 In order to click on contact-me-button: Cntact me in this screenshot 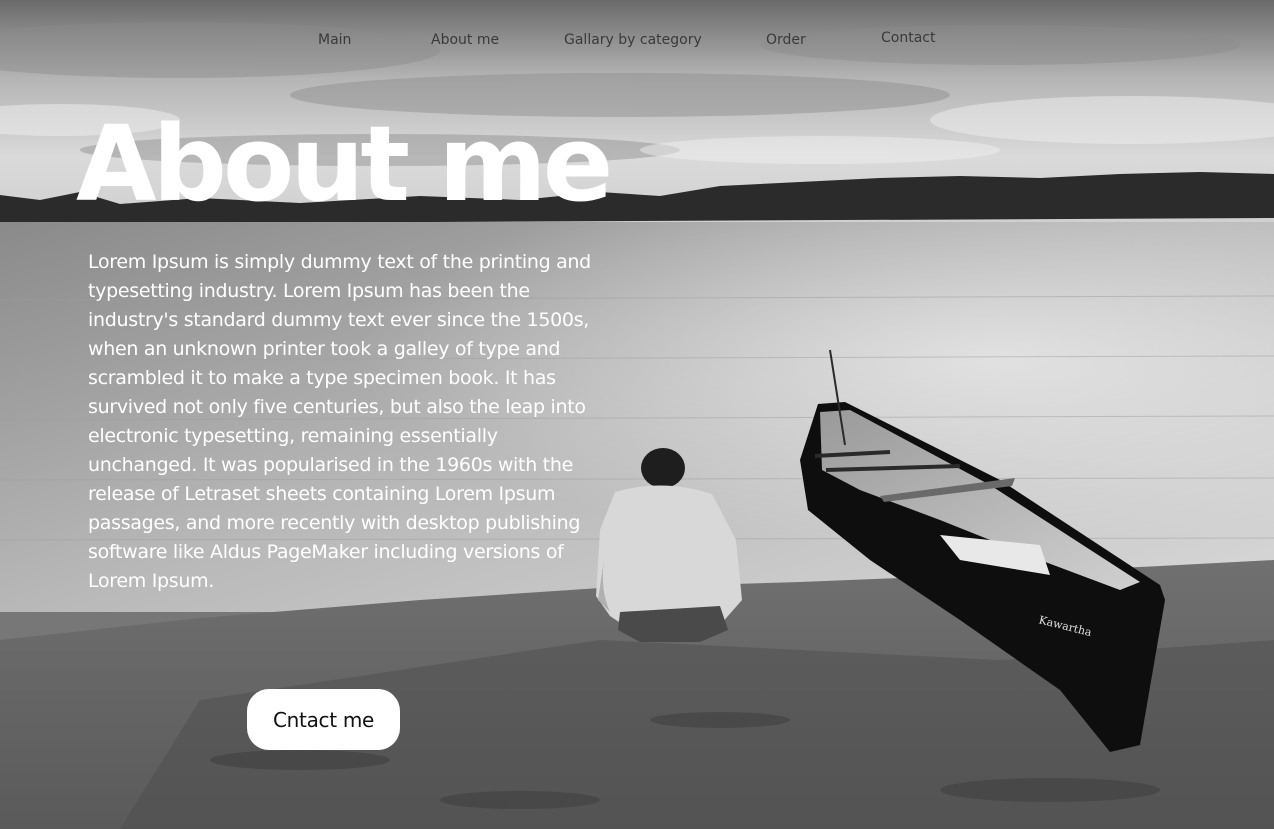, I will do `click(323, 719)`.